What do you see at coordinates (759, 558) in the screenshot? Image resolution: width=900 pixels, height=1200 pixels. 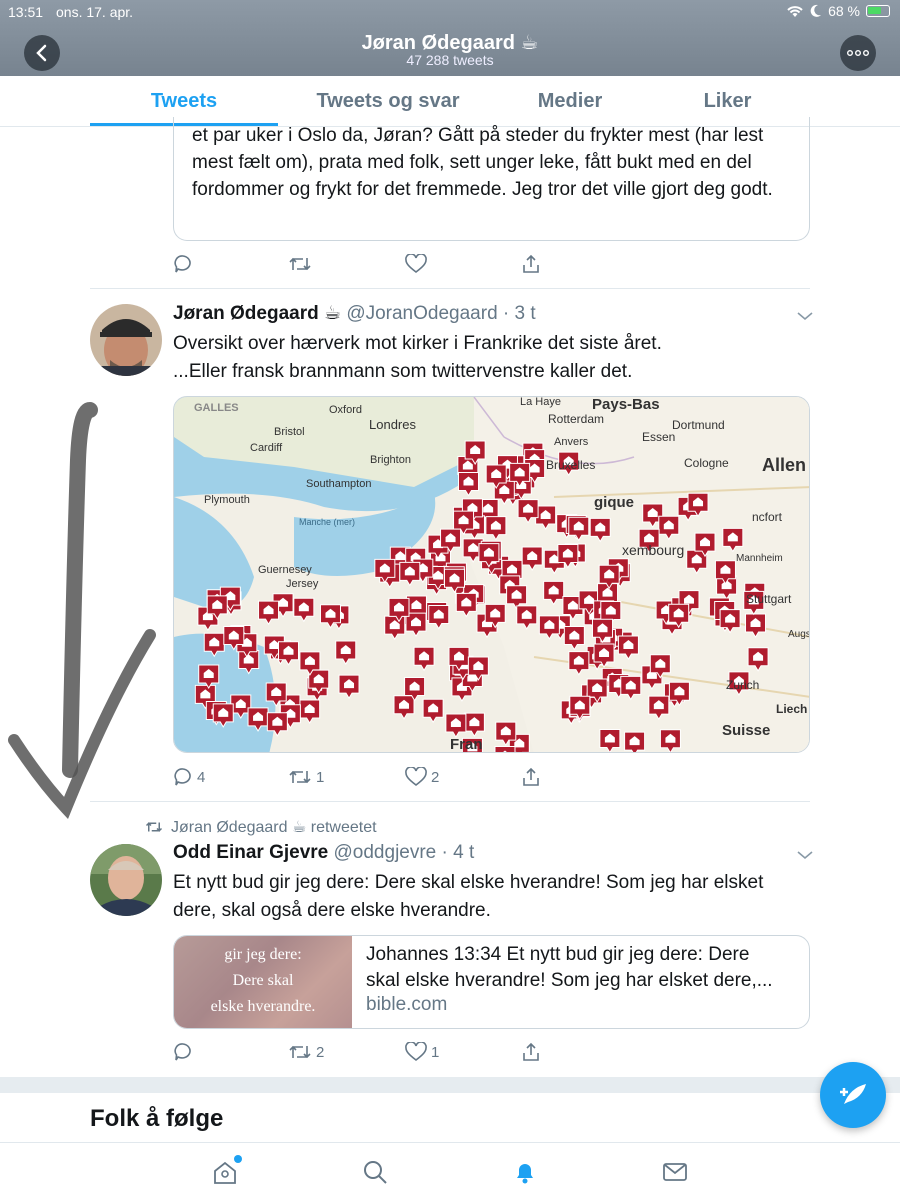 I see `map-label: Mannheim` at bounding box center [759, 558].